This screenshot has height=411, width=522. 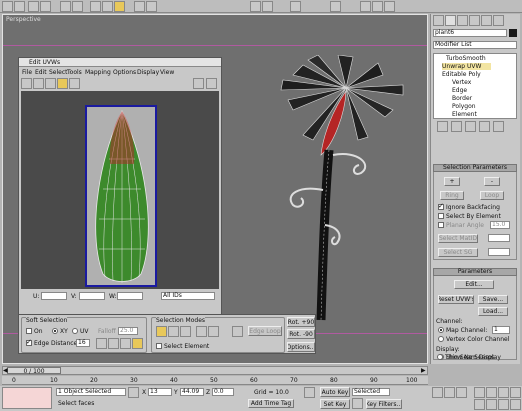 What do you see at coordinates (452, 195) in the screenshot?
I see `ring-button: Ring` at bounding box center [452, 195].